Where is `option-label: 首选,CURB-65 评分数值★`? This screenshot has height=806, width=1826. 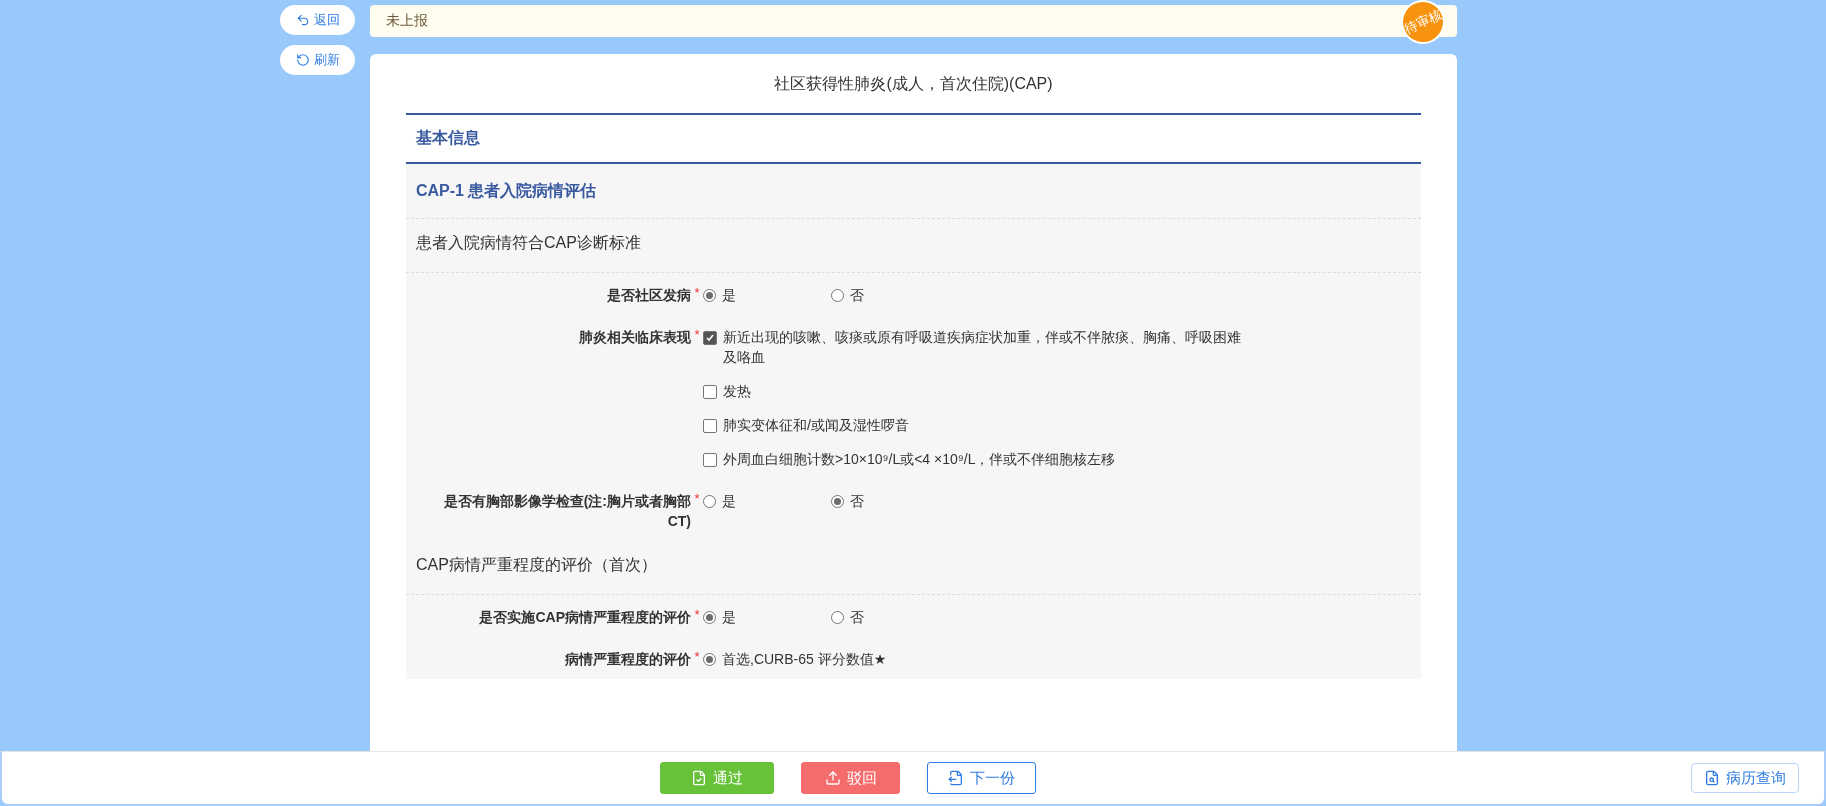 option-label: 首选,CURB-65 评分数值★ is located at coordinates (804, 659).